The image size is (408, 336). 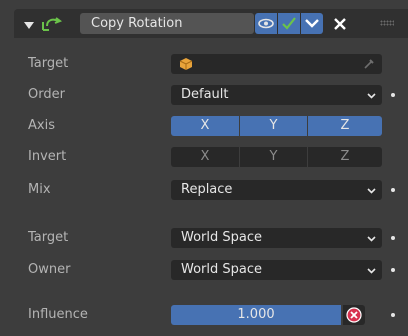 What do you see at coordinates (222, 237) in the screenshot?
I see `target-space-value: World Space` at bounding box center [222, 237].